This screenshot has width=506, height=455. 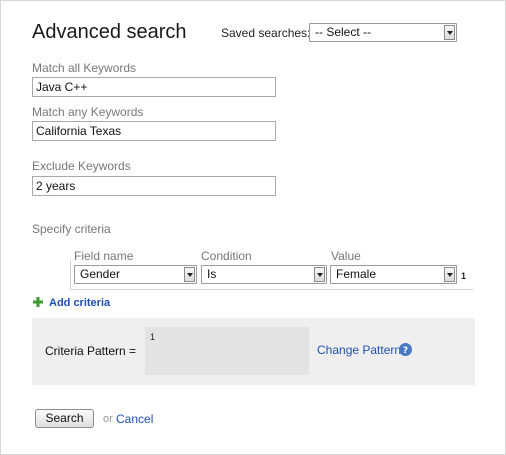 What do you see at coordinates (100, 274) in the screenshot?
I see `field-name-value: Gender` at bounding box center [100, 274].